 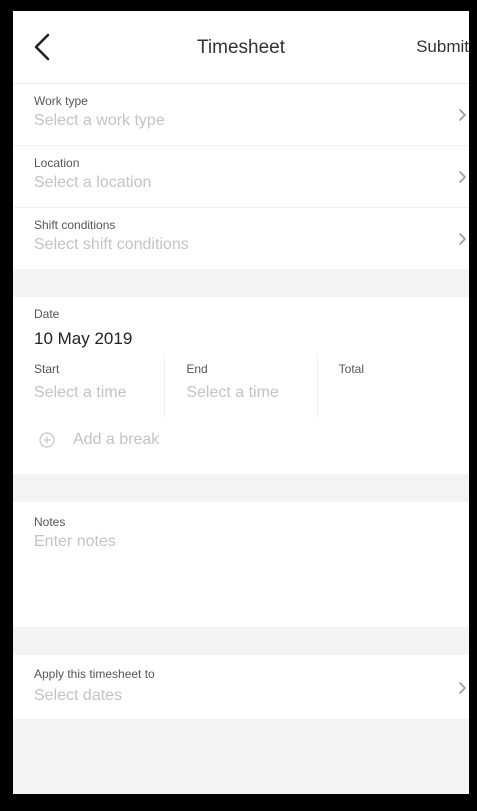 What do you see at coordinates (78, 695) in the screenshot?
I see `apply-placeholder: Select dates` at bounding box center [78, 695].